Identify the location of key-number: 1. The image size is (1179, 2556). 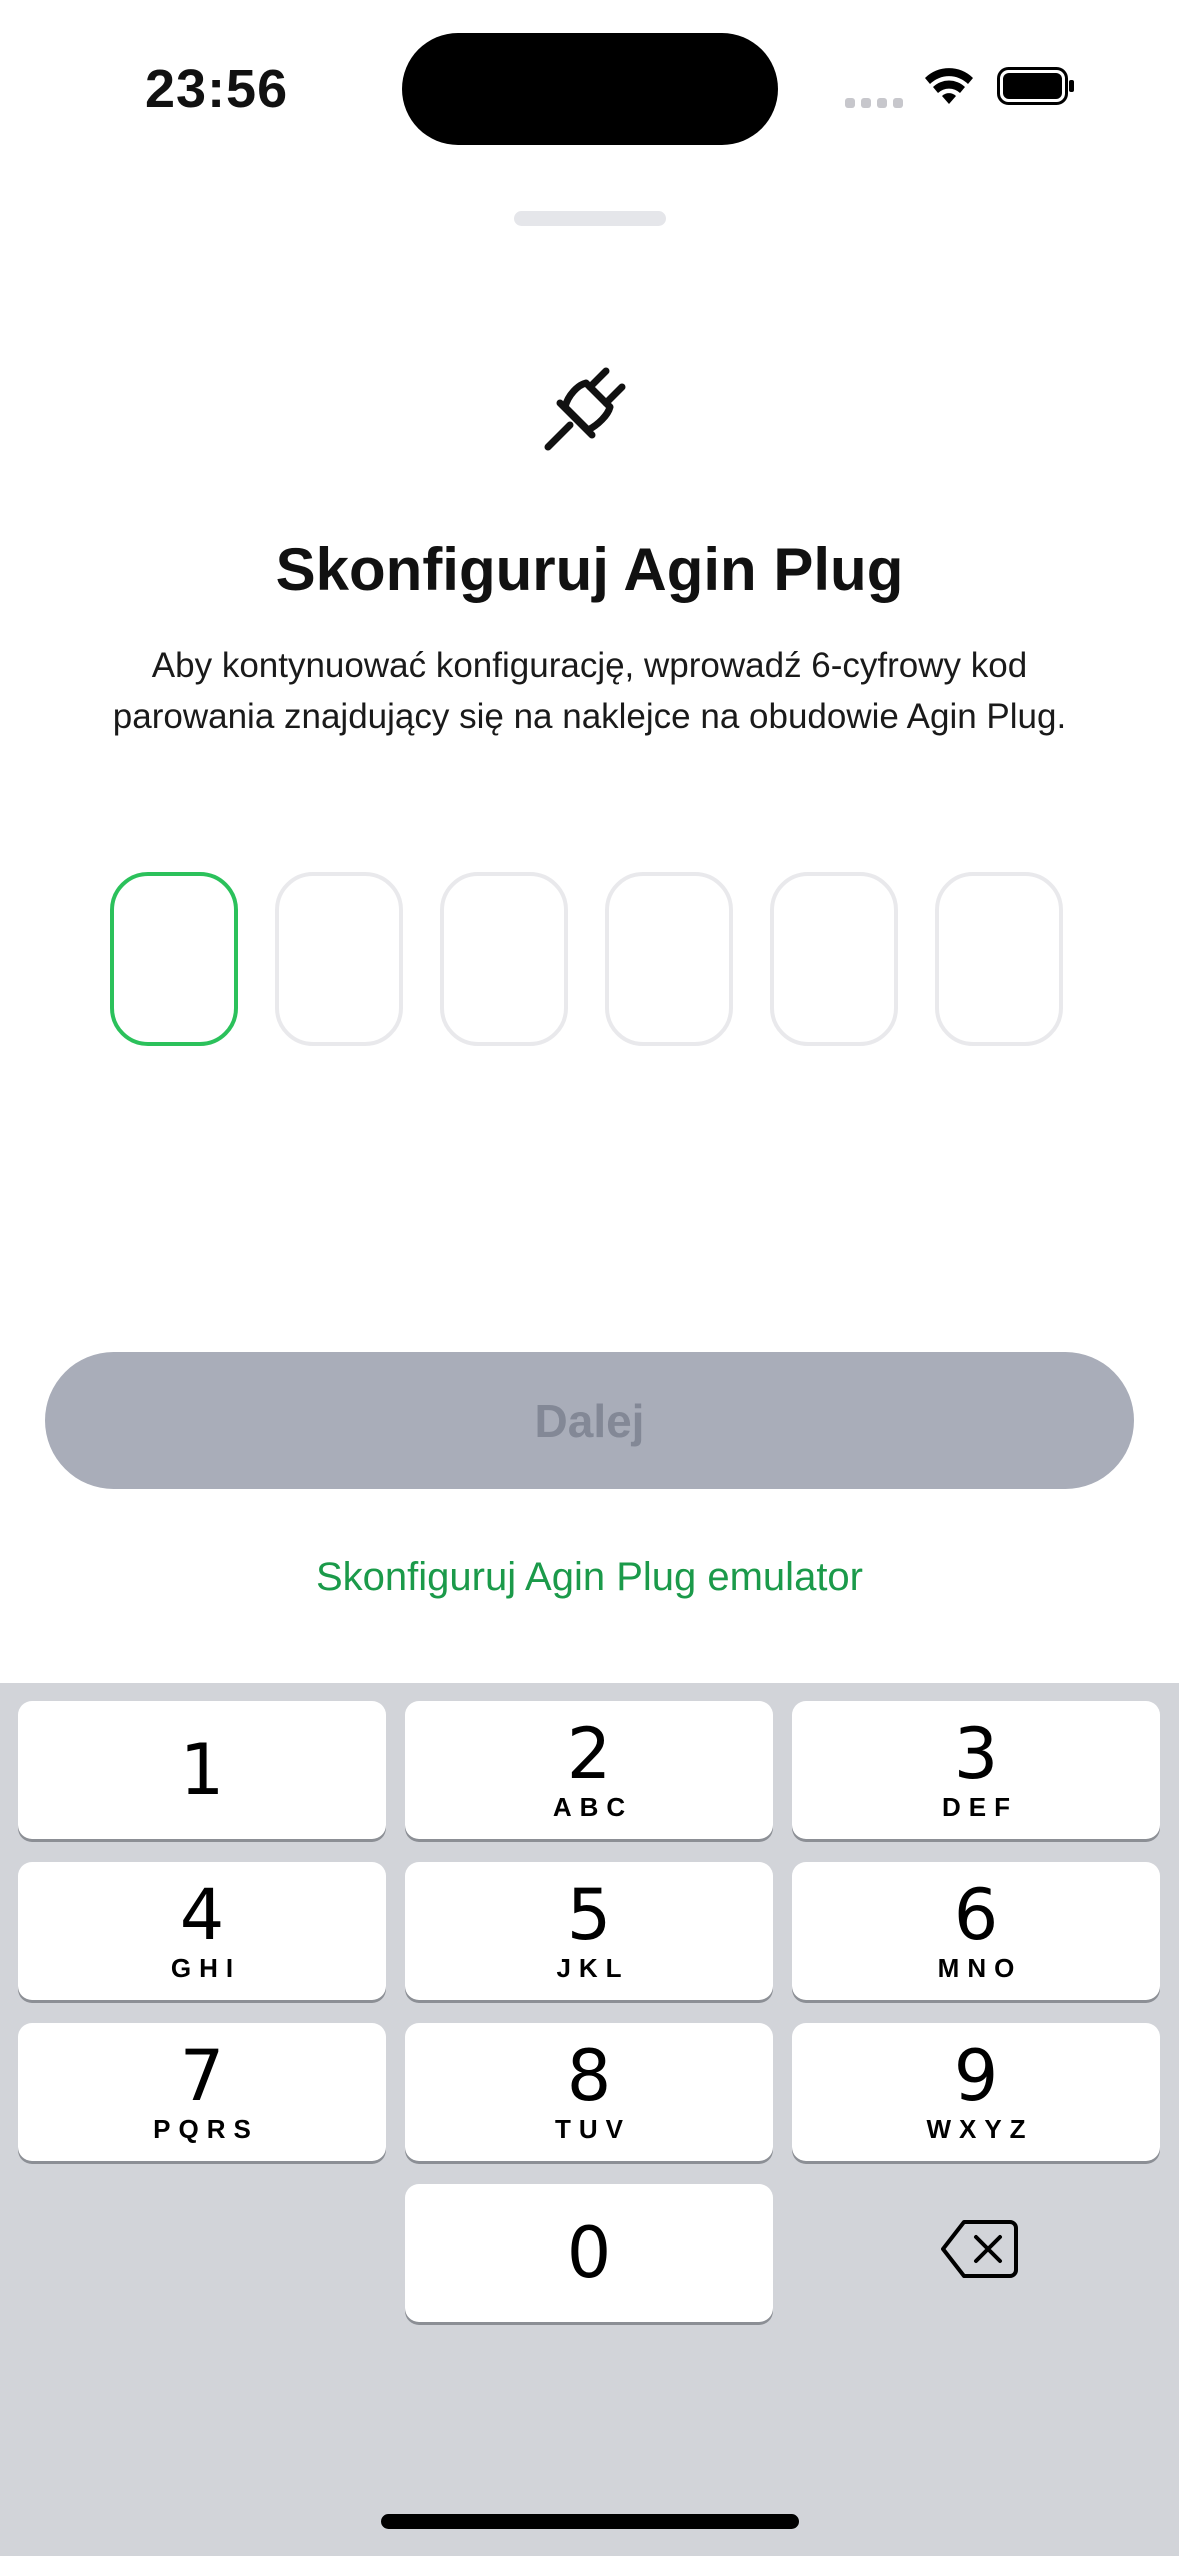
(202, 1770).